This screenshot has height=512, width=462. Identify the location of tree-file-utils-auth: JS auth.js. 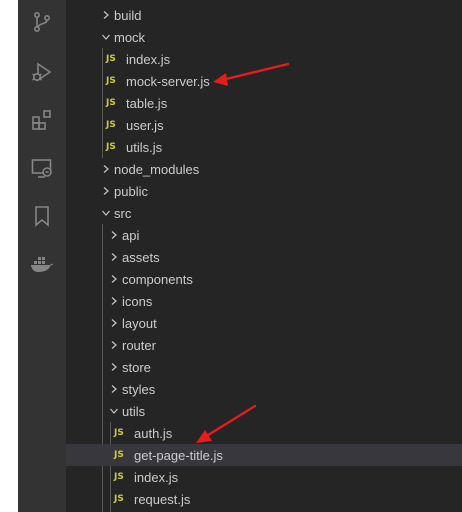
(264, 433).